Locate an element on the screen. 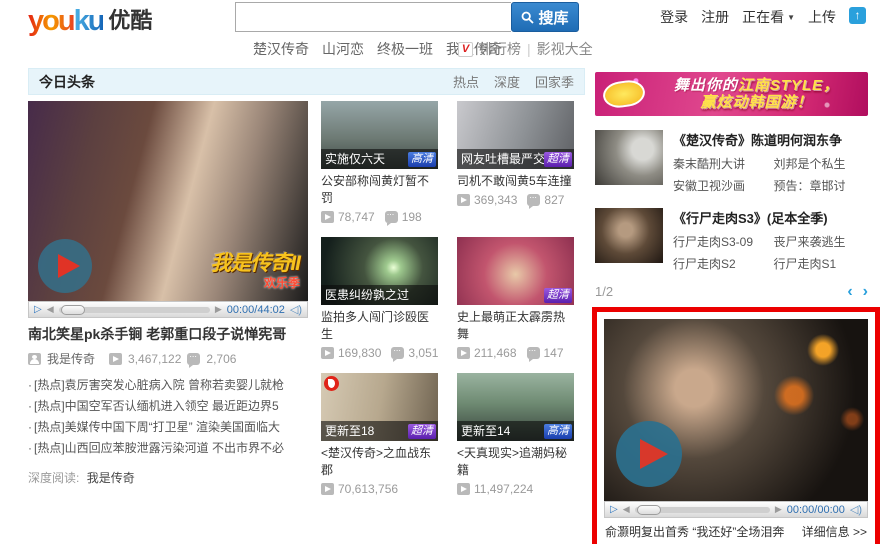 The width and height of the screenshot is (892, 544). ranking-link: 排行榜 is located at coordinates (500, 49).